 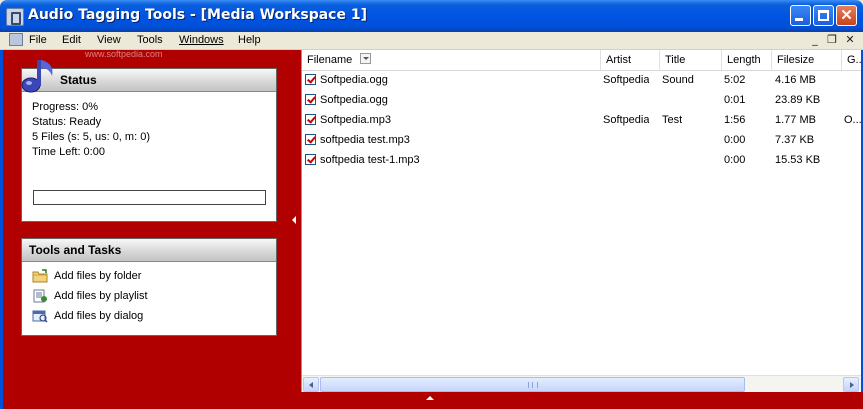 What do you see at coordinates (99, 316) in the screenshot?
I see `add-files-by-dialog-label: Add files by dialog` at bounding box center [99, 316].